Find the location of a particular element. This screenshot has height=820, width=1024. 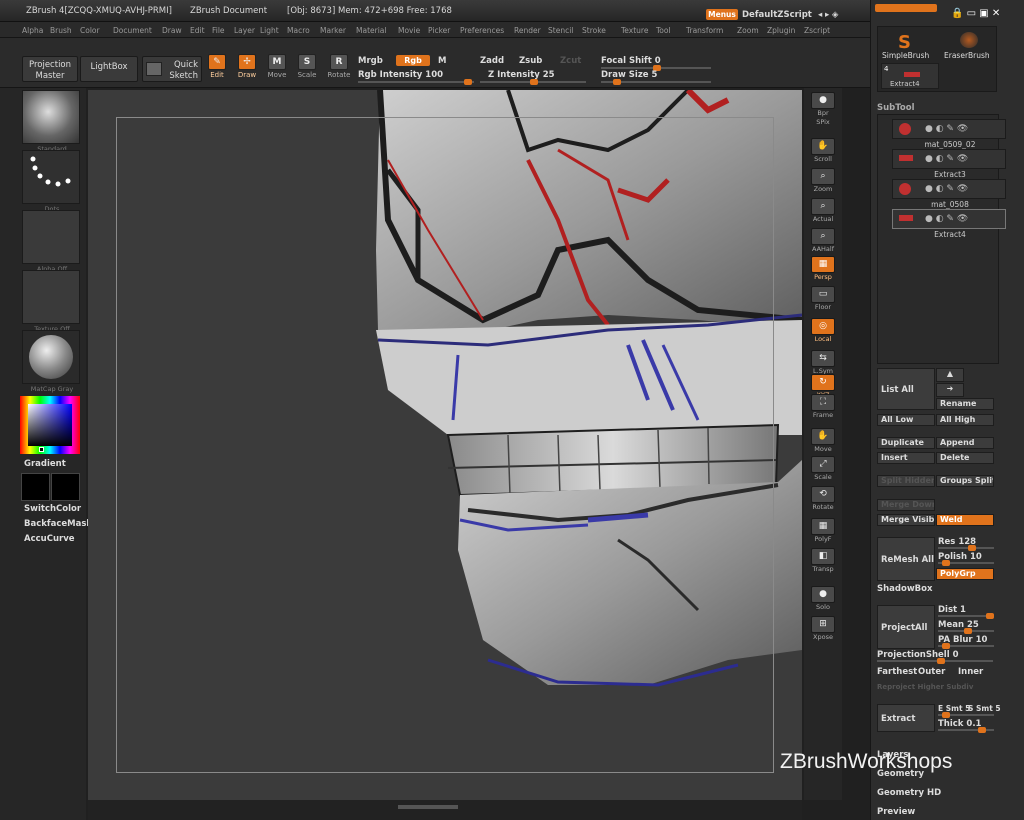

focal-shift-slider: Focal Shift 0 is located at coordinates (631, 61).